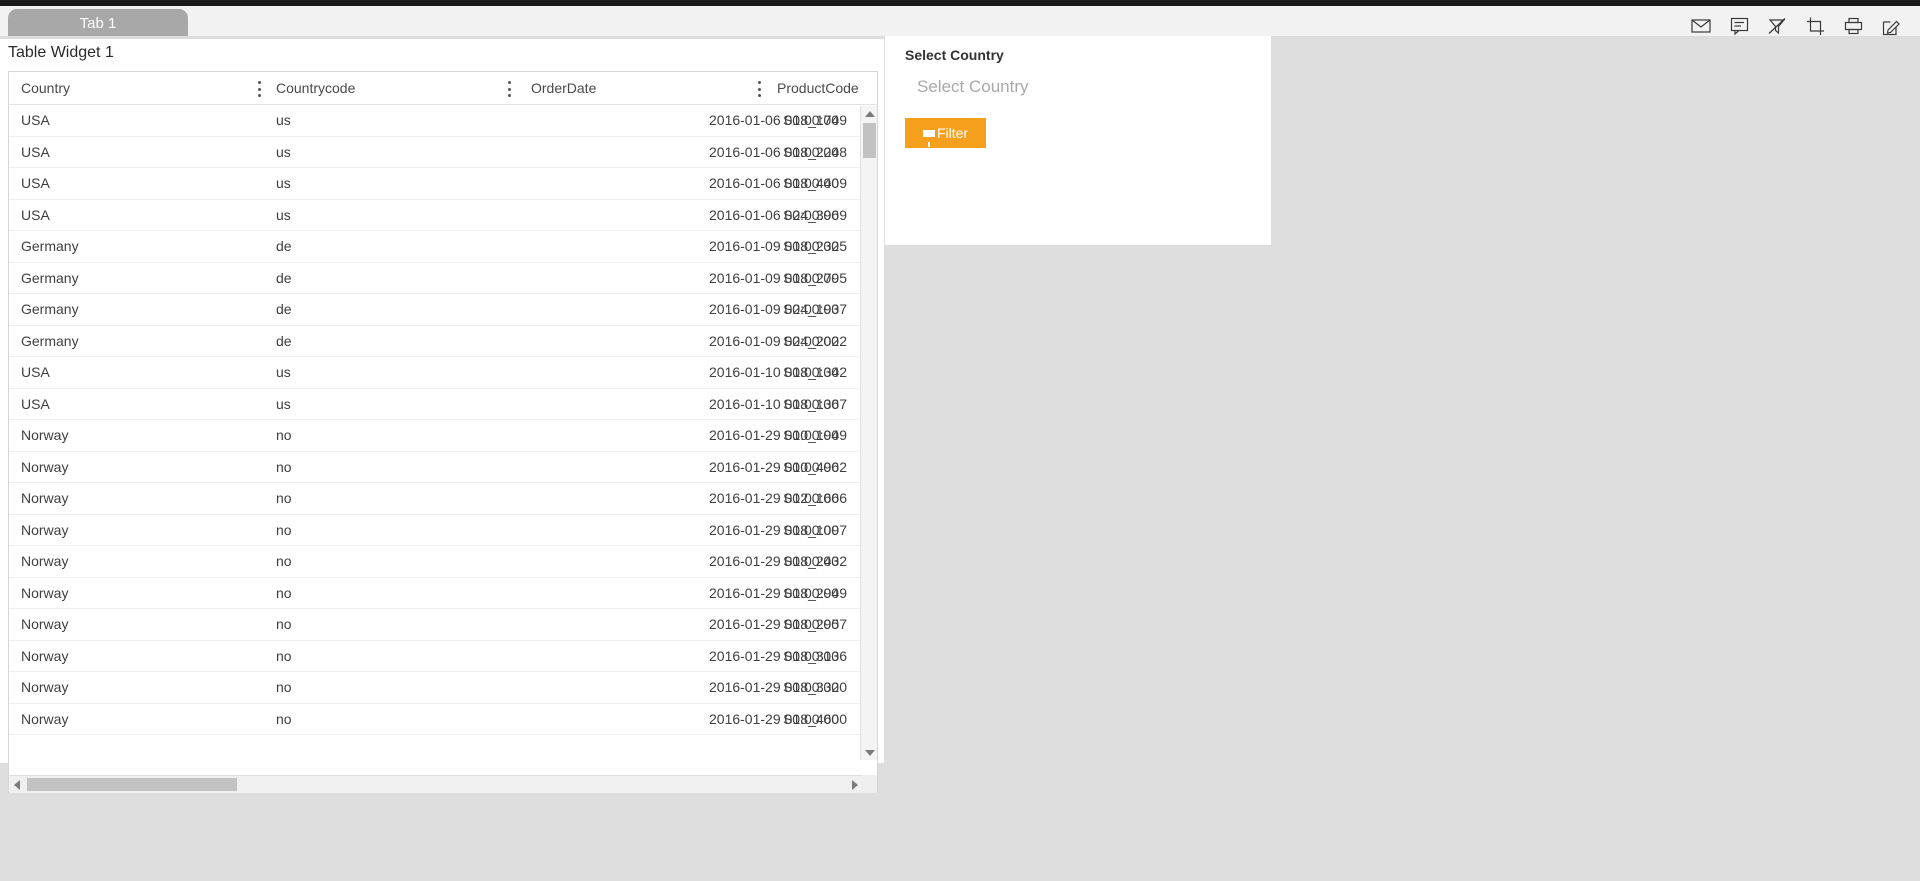 The width and height of the screenshot is (1920, 881). I want to click on column-header-productcode: ProductCode, so click(827, 88).